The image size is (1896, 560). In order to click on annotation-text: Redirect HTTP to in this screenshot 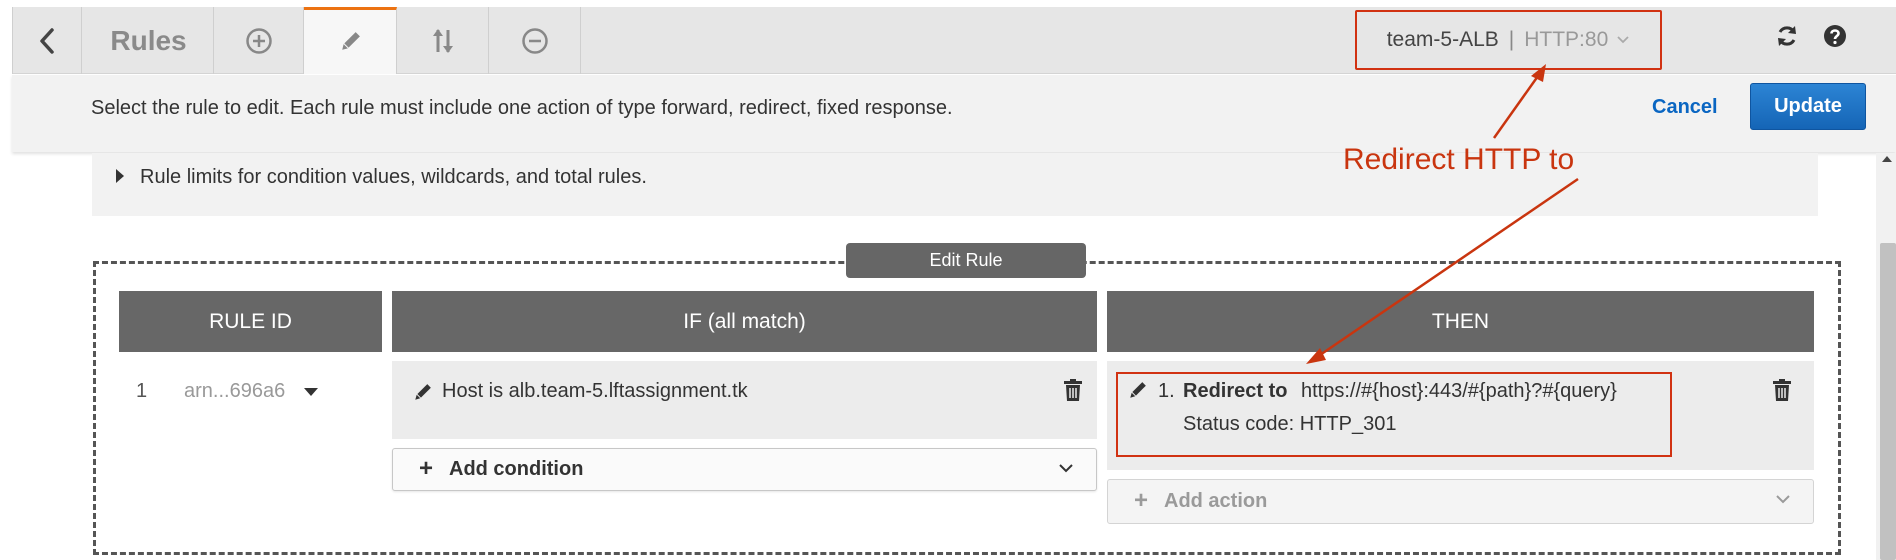, I will do `click(1459, 159)`.